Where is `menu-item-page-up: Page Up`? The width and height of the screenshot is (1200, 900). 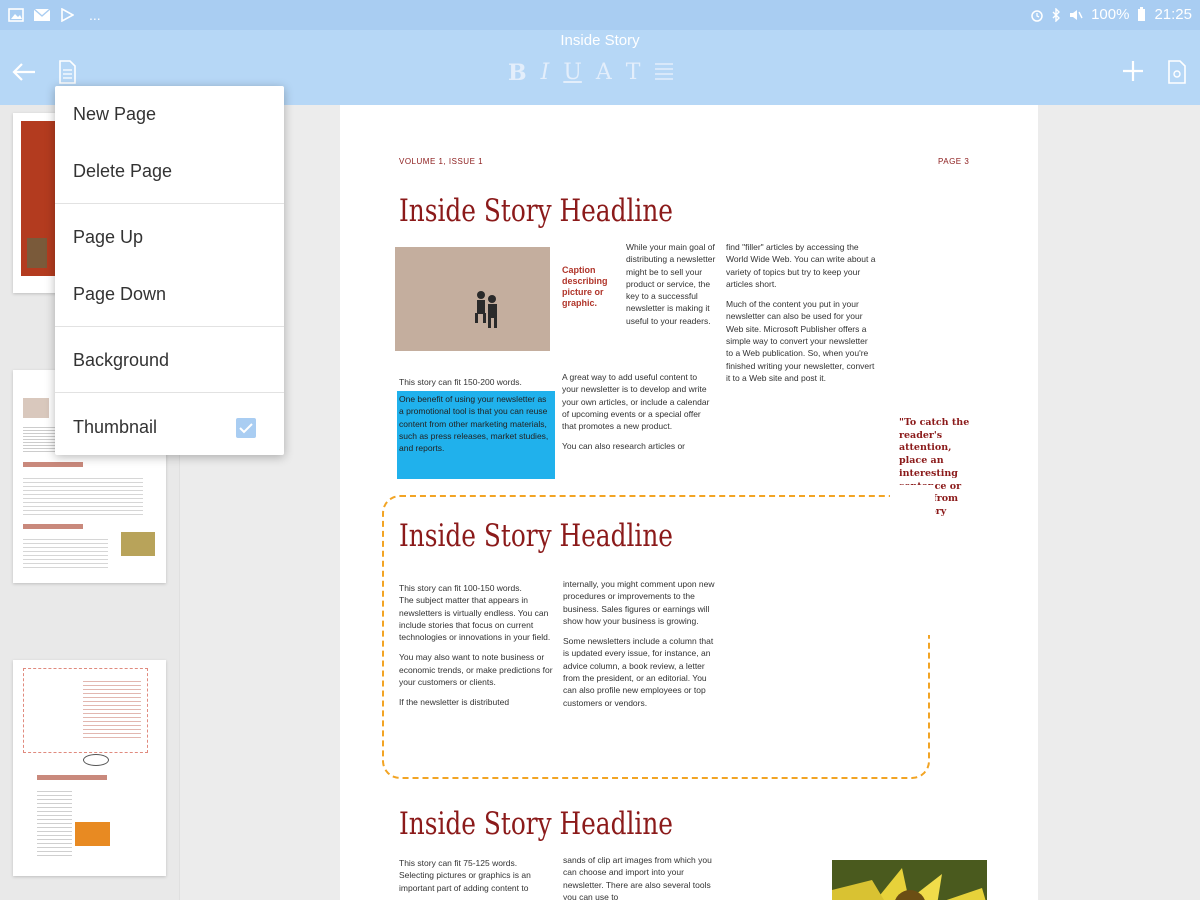
menu-item-page-up: Page Up is located at coordinates (108, 237).